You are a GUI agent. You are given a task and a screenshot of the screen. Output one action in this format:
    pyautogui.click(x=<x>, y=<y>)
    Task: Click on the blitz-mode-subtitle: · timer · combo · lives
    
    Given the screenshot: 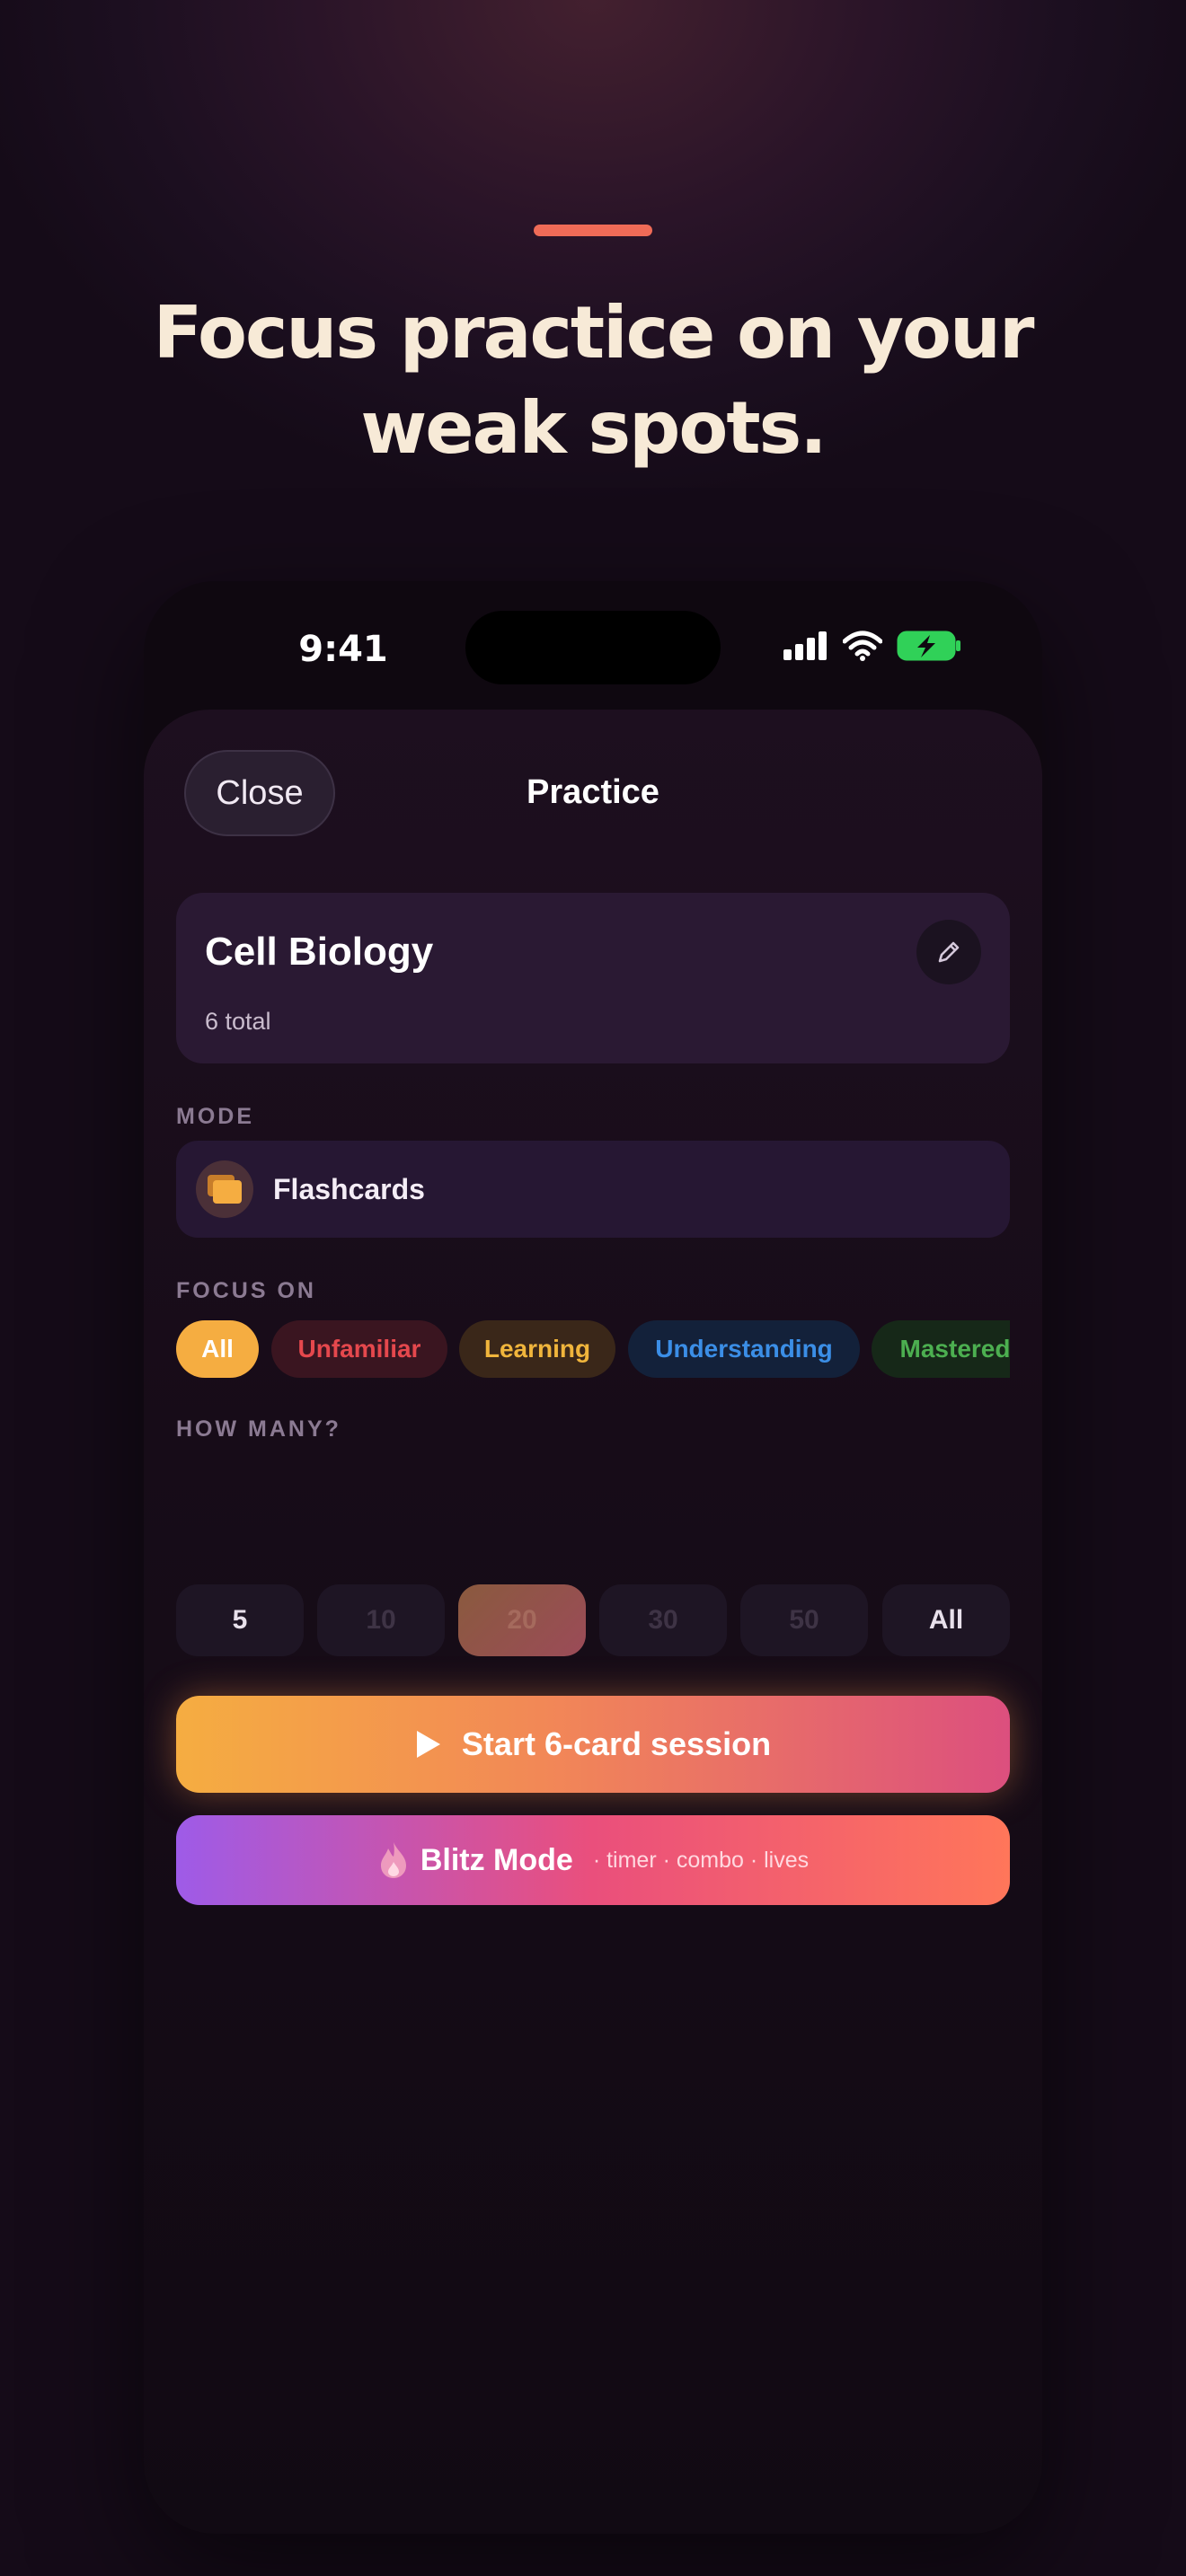 What is the action you would take?
    pyautogui.click(x=701, y=1860)
    